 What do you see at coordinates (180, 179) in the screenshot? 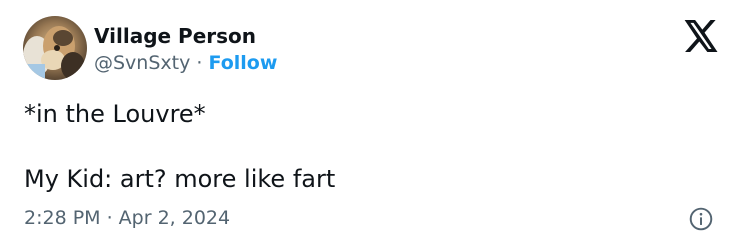
I see `tweet-text-line-2: My Kid: art? more like fart` at bounding box center [180, 179].